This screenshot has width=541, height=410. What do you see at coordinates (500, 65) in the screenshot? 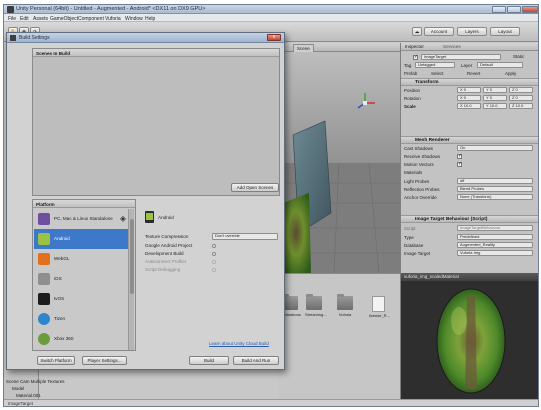
I see `layer-dropdown: Default` at bounding box center [500, 65].